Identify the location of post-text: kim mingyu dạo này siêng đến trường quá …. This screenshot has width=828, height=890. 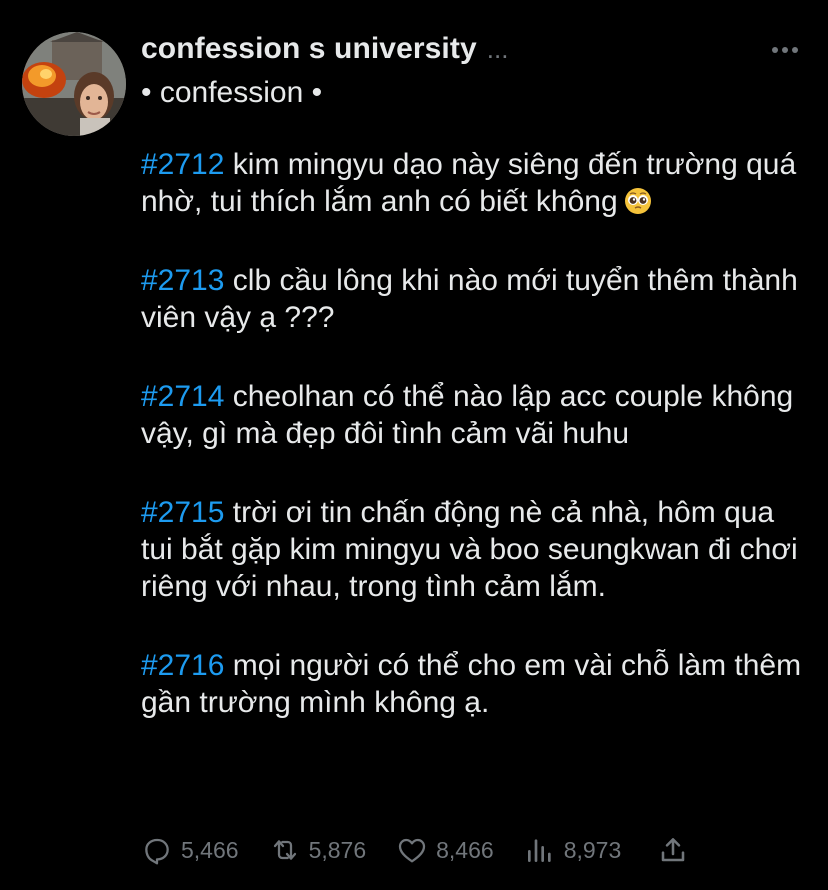
(469, 183).